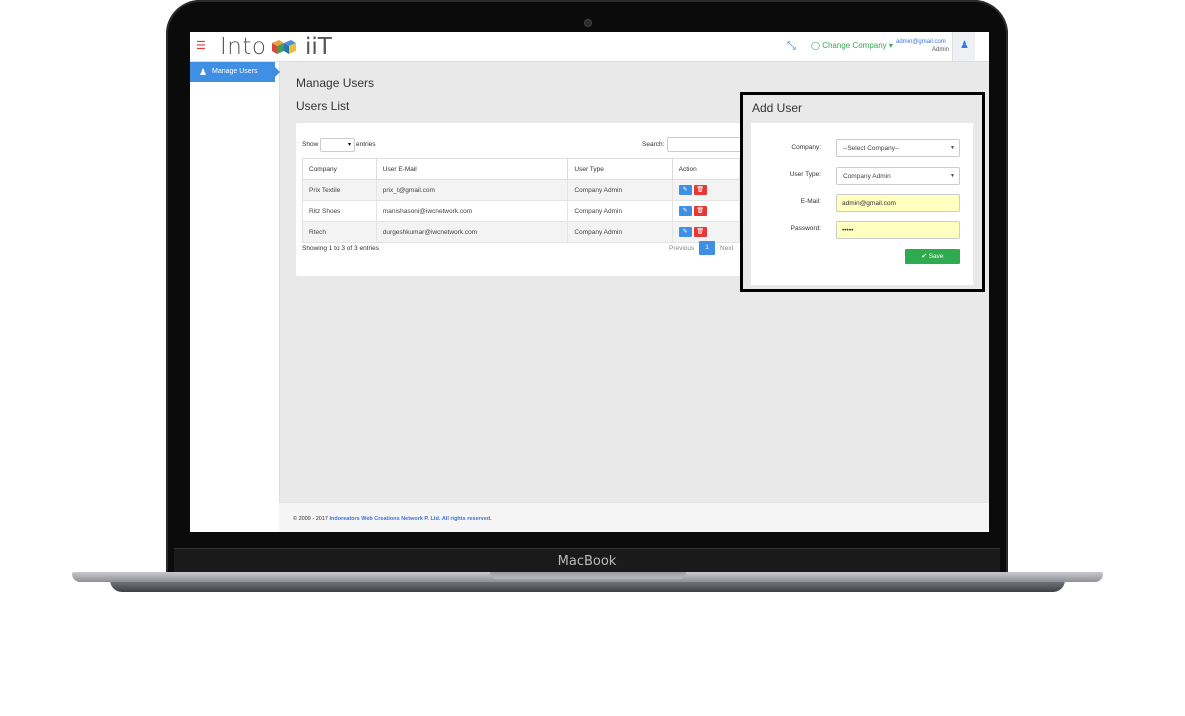 The image size is (1185, 716). I want to click on email-field: admin@gmail.com, so click(898, 203).